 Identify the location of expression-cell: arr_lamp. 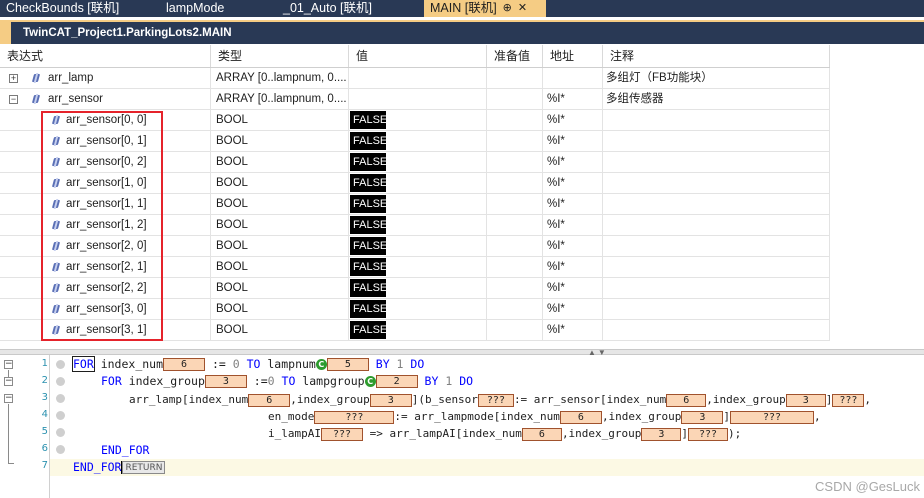
(71, 78).